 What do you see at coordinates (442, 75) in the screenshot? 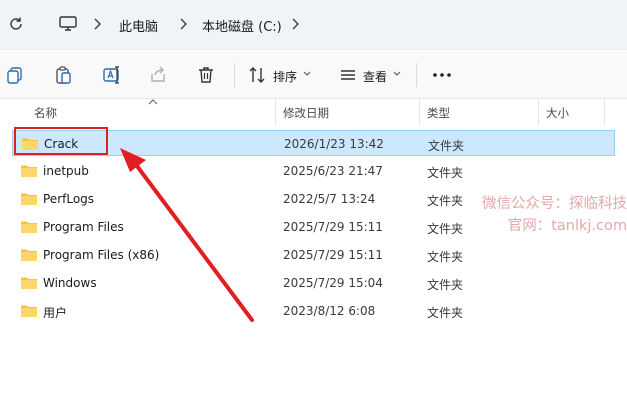
I see `more-options-icon` at bounding box center [442, 75].